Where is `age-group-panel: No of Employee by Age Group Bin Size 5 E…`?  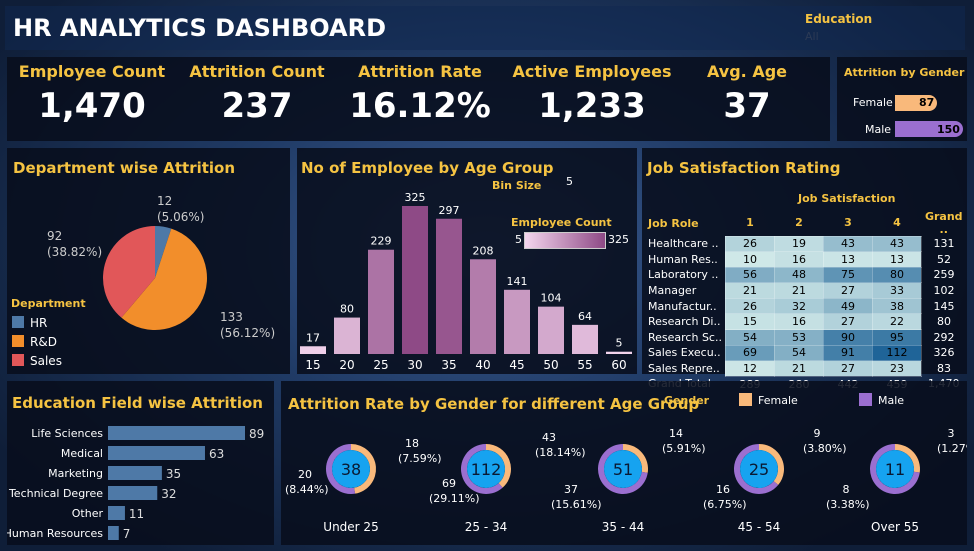 age-group-panel: No of Employee by Age Group Bin Size 5 E… is located at coordinates (467, 261).